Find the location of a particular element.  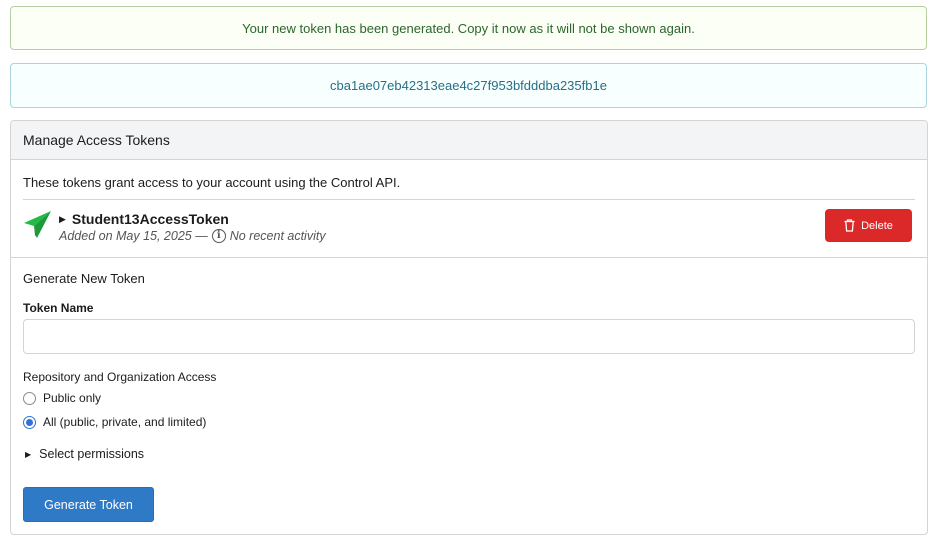

trash-icon is located at coordinates (849, 225).